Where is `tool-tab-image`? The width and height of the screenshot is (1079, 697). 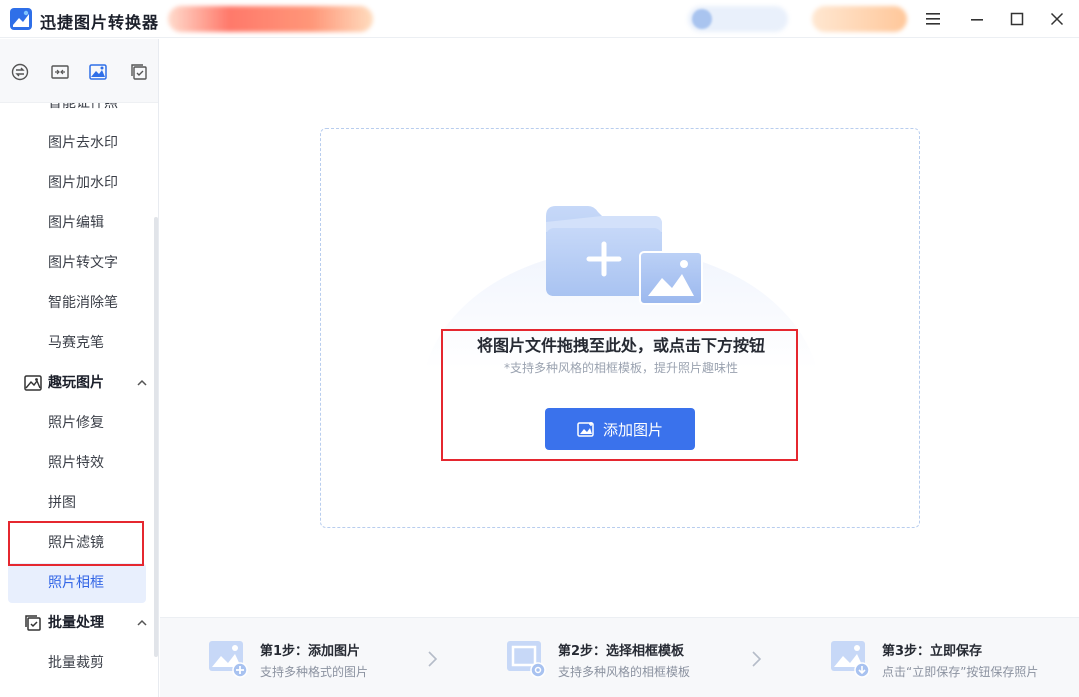 tool-tab-image is located at coordinates (98, 72).